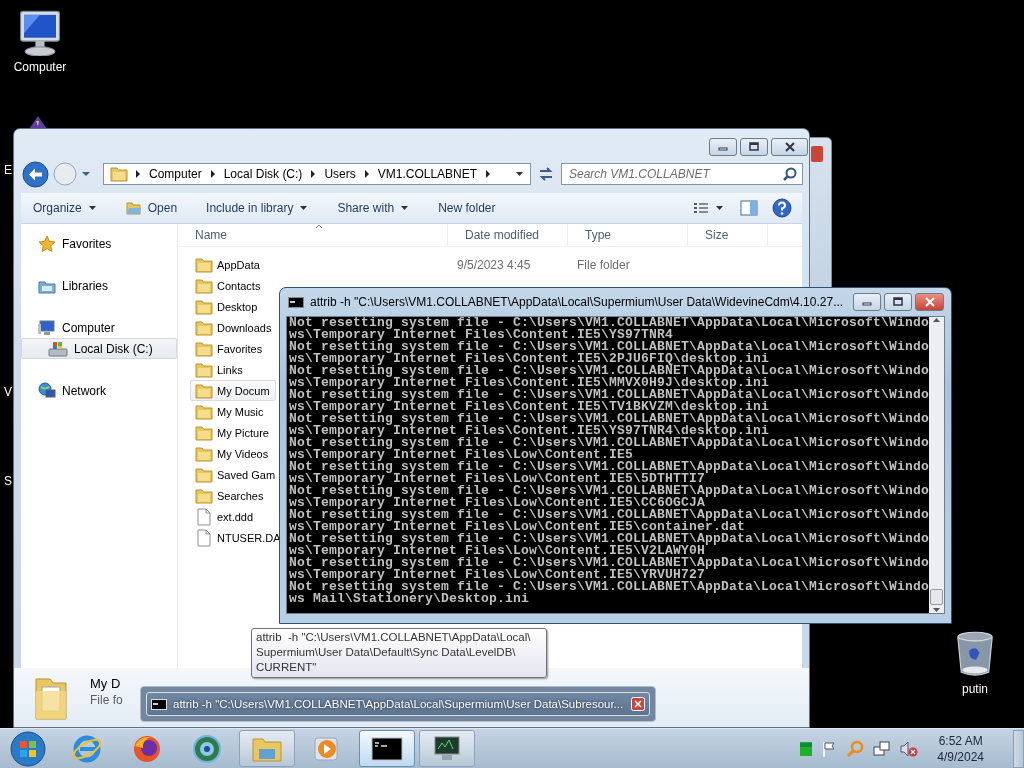 This screenshot has width=1024, height=768. Describe the element at coordinates (327, 748) in the screenshot. I see `play-icon` at that location.